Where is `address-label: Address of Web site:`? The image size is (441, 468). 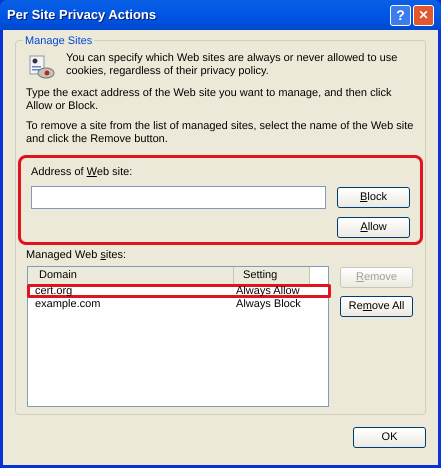
address-label: Address of Web site: is located at coordinates (82, 172).